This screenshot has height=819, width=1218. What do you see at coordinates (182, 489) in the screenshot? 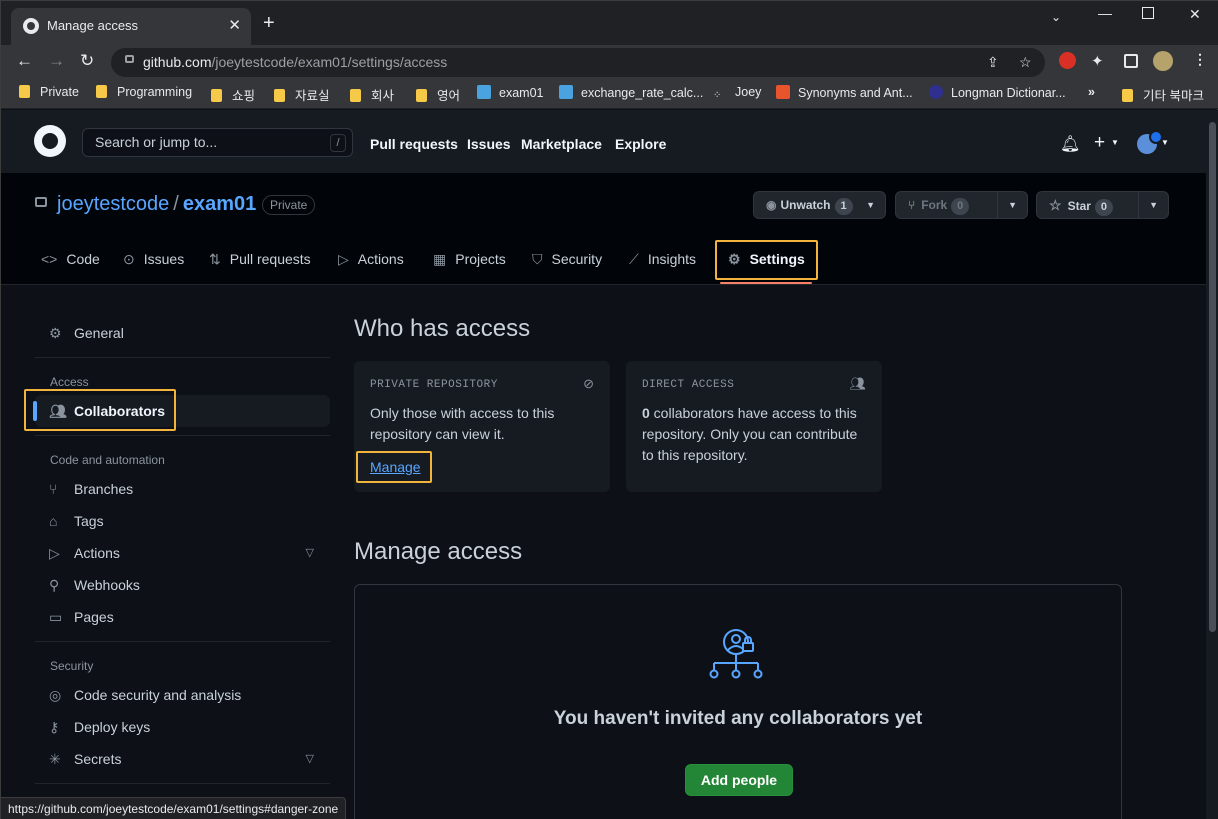
I see `sidebar-item-branches: ⑂ Branches` at bounding box center [182, 489].